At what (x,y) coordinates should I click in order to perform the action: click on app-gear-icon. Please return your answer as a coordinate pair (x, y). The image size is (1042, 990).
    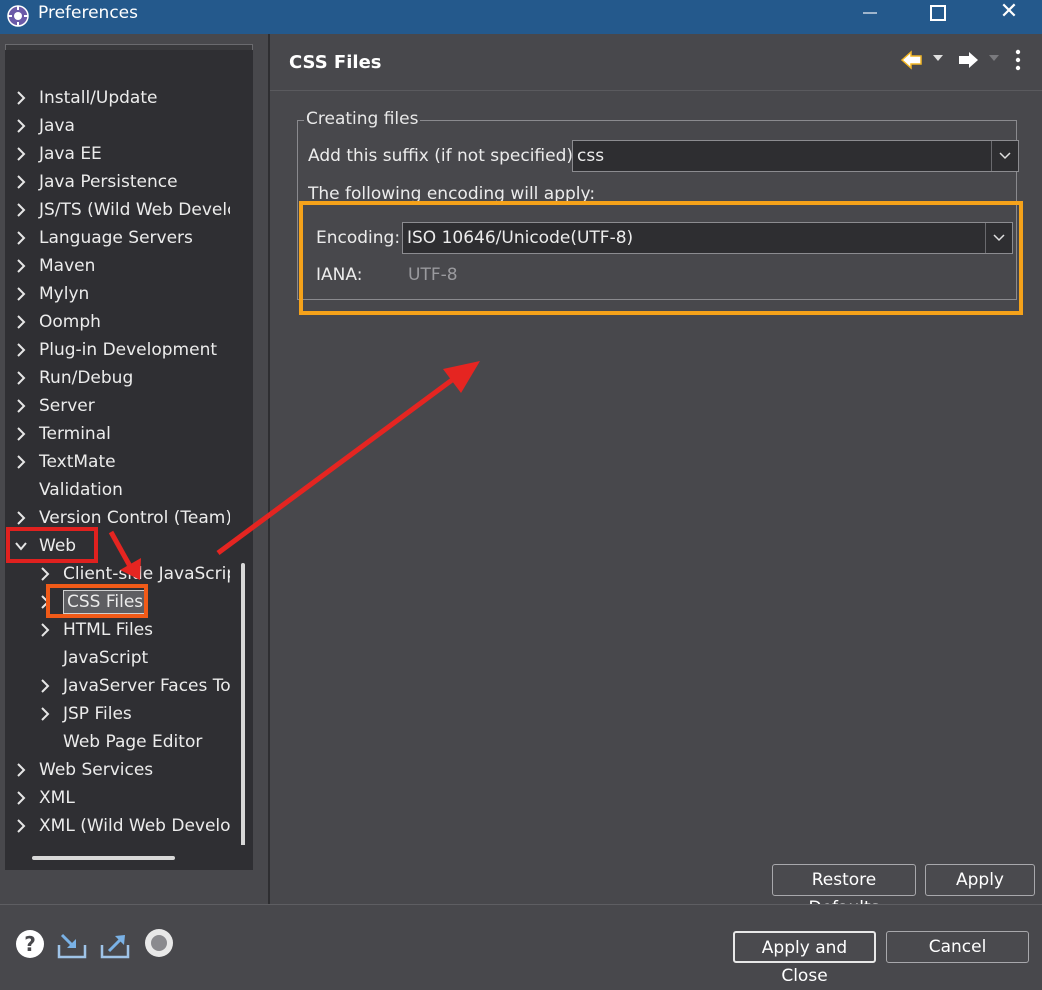
    Looking at the image, I should click on (18, 16).